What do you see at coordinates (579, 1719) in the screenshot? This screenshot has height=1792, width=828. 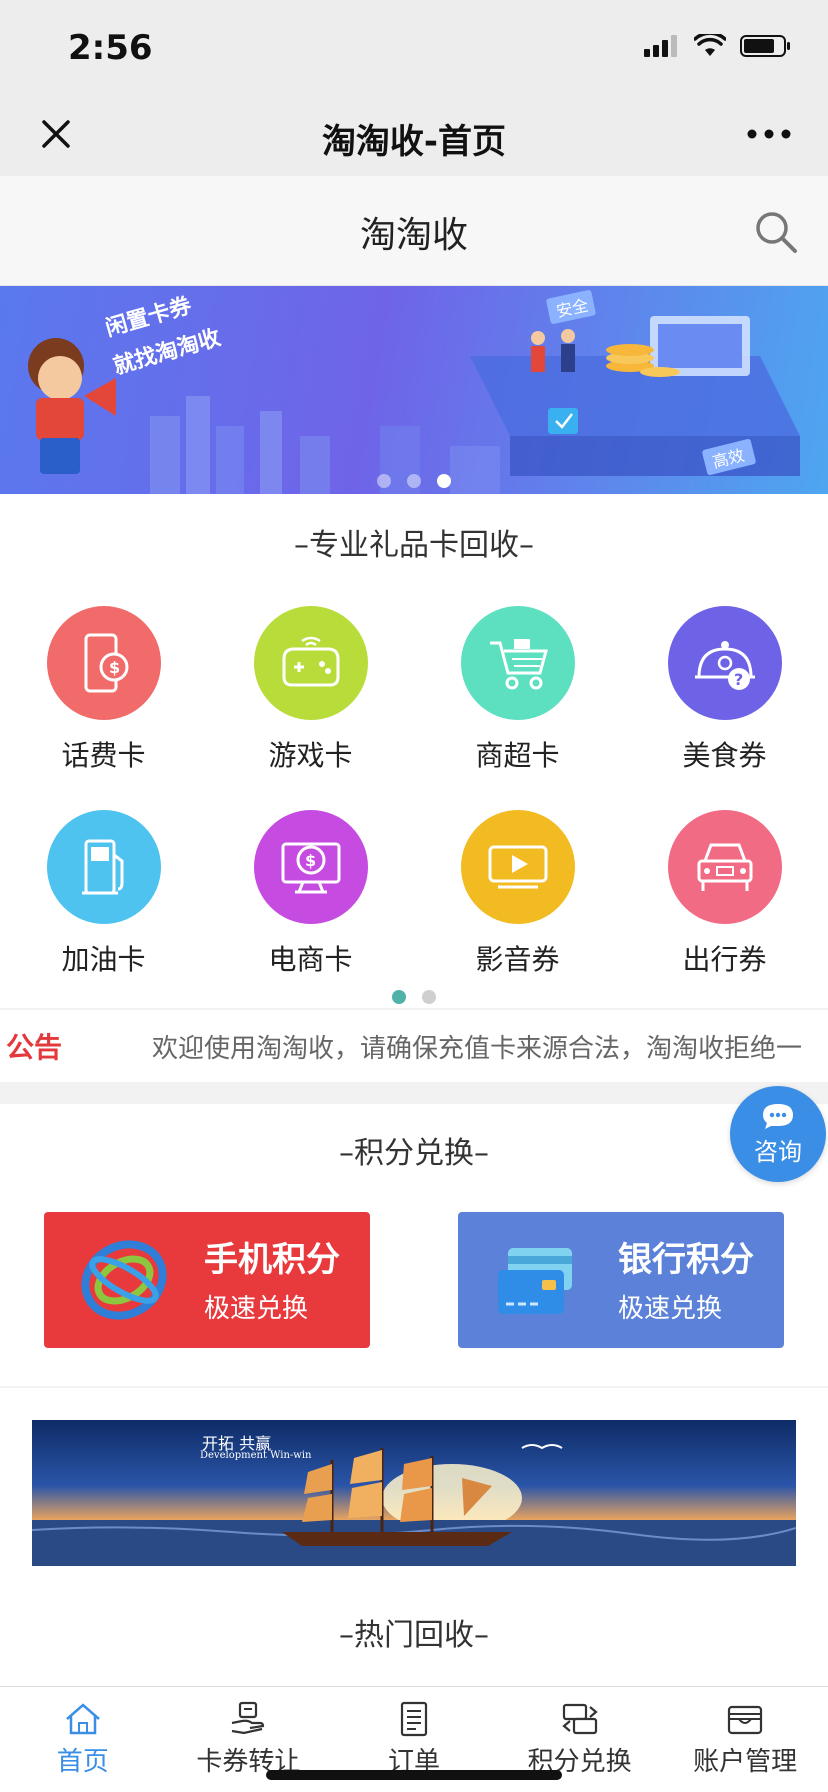 I see `exchange-icon` at bounding box center [579, 1719].